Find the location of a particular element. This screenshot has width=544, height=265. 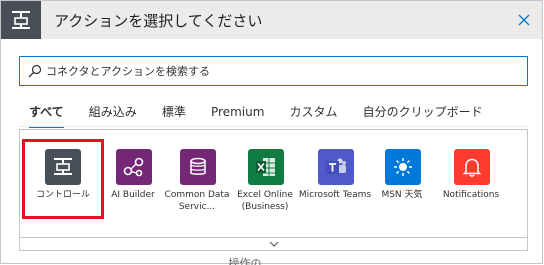

panel-header: アクションを選択してください is located at coordinates (271, 20).